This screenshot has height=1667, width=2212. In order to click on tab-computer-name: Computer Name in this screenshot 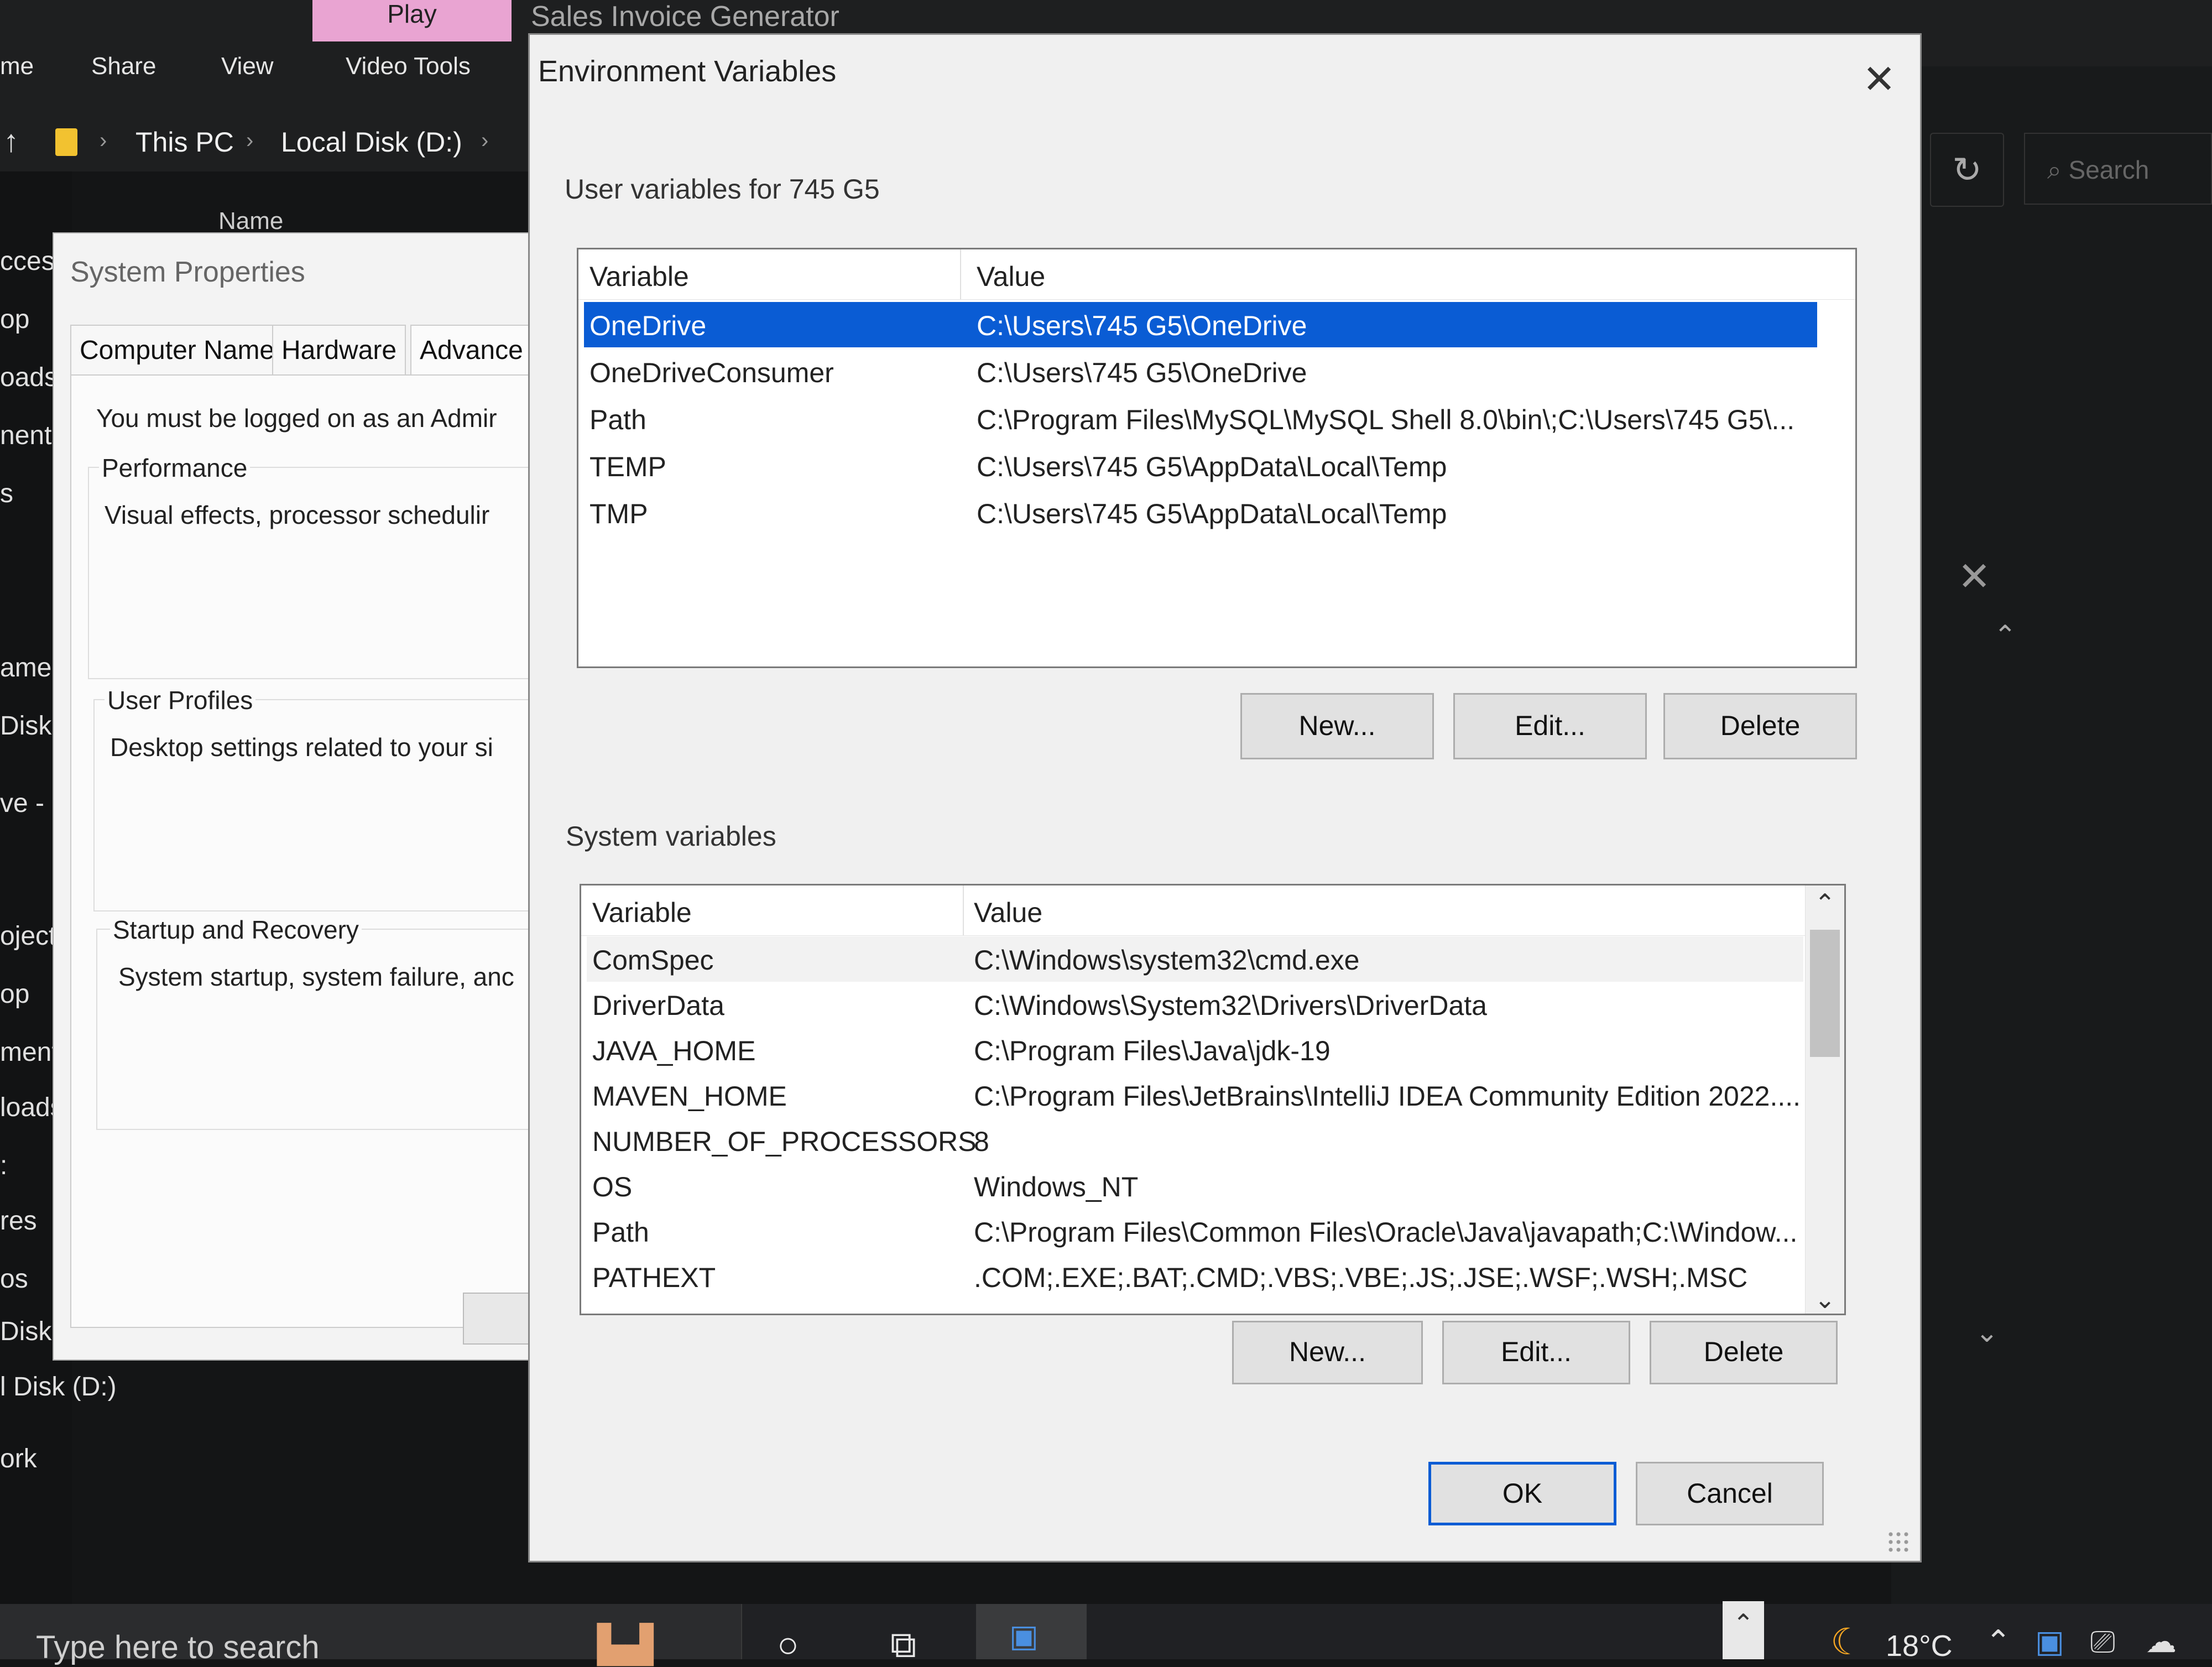, I will do `click(177, 350)`.